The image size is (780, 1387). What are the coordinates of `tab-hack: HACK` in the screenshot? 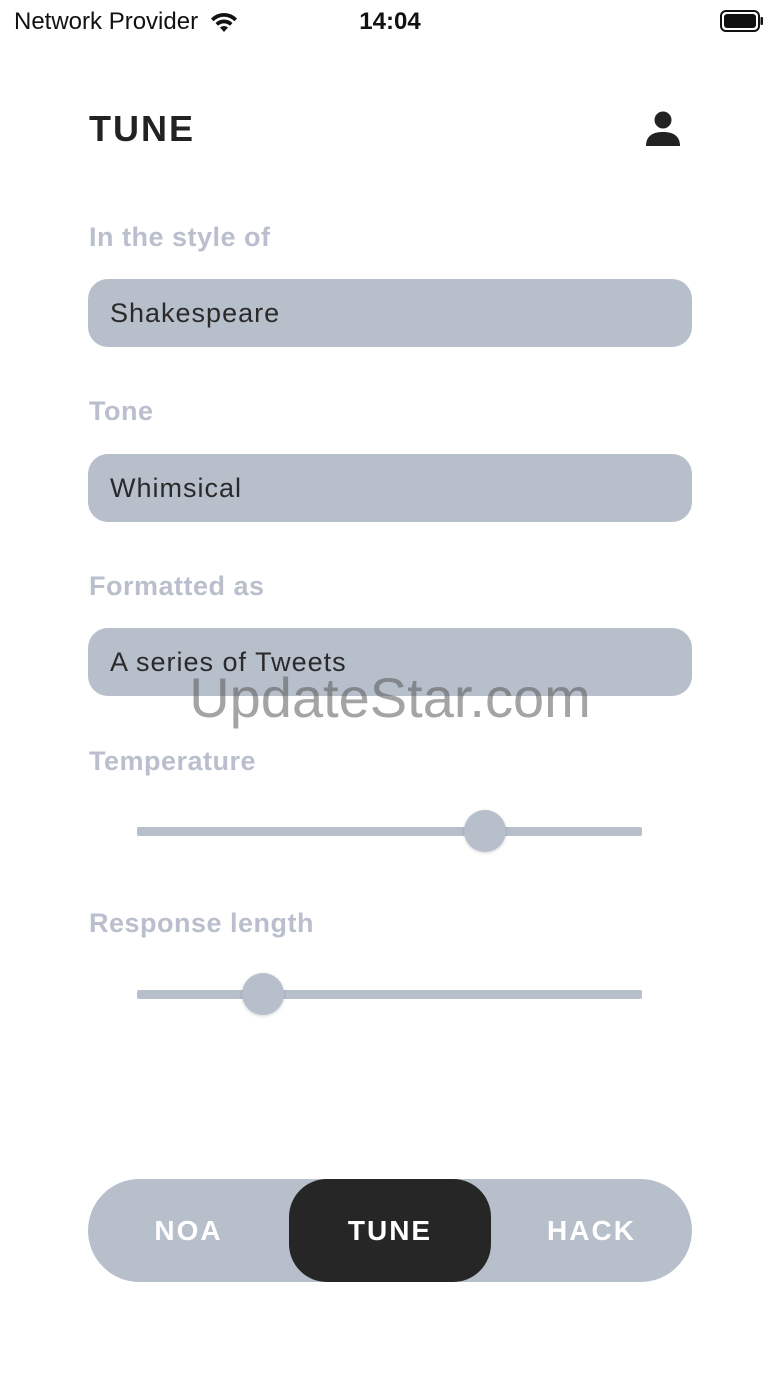 It's located at (591, 1230).